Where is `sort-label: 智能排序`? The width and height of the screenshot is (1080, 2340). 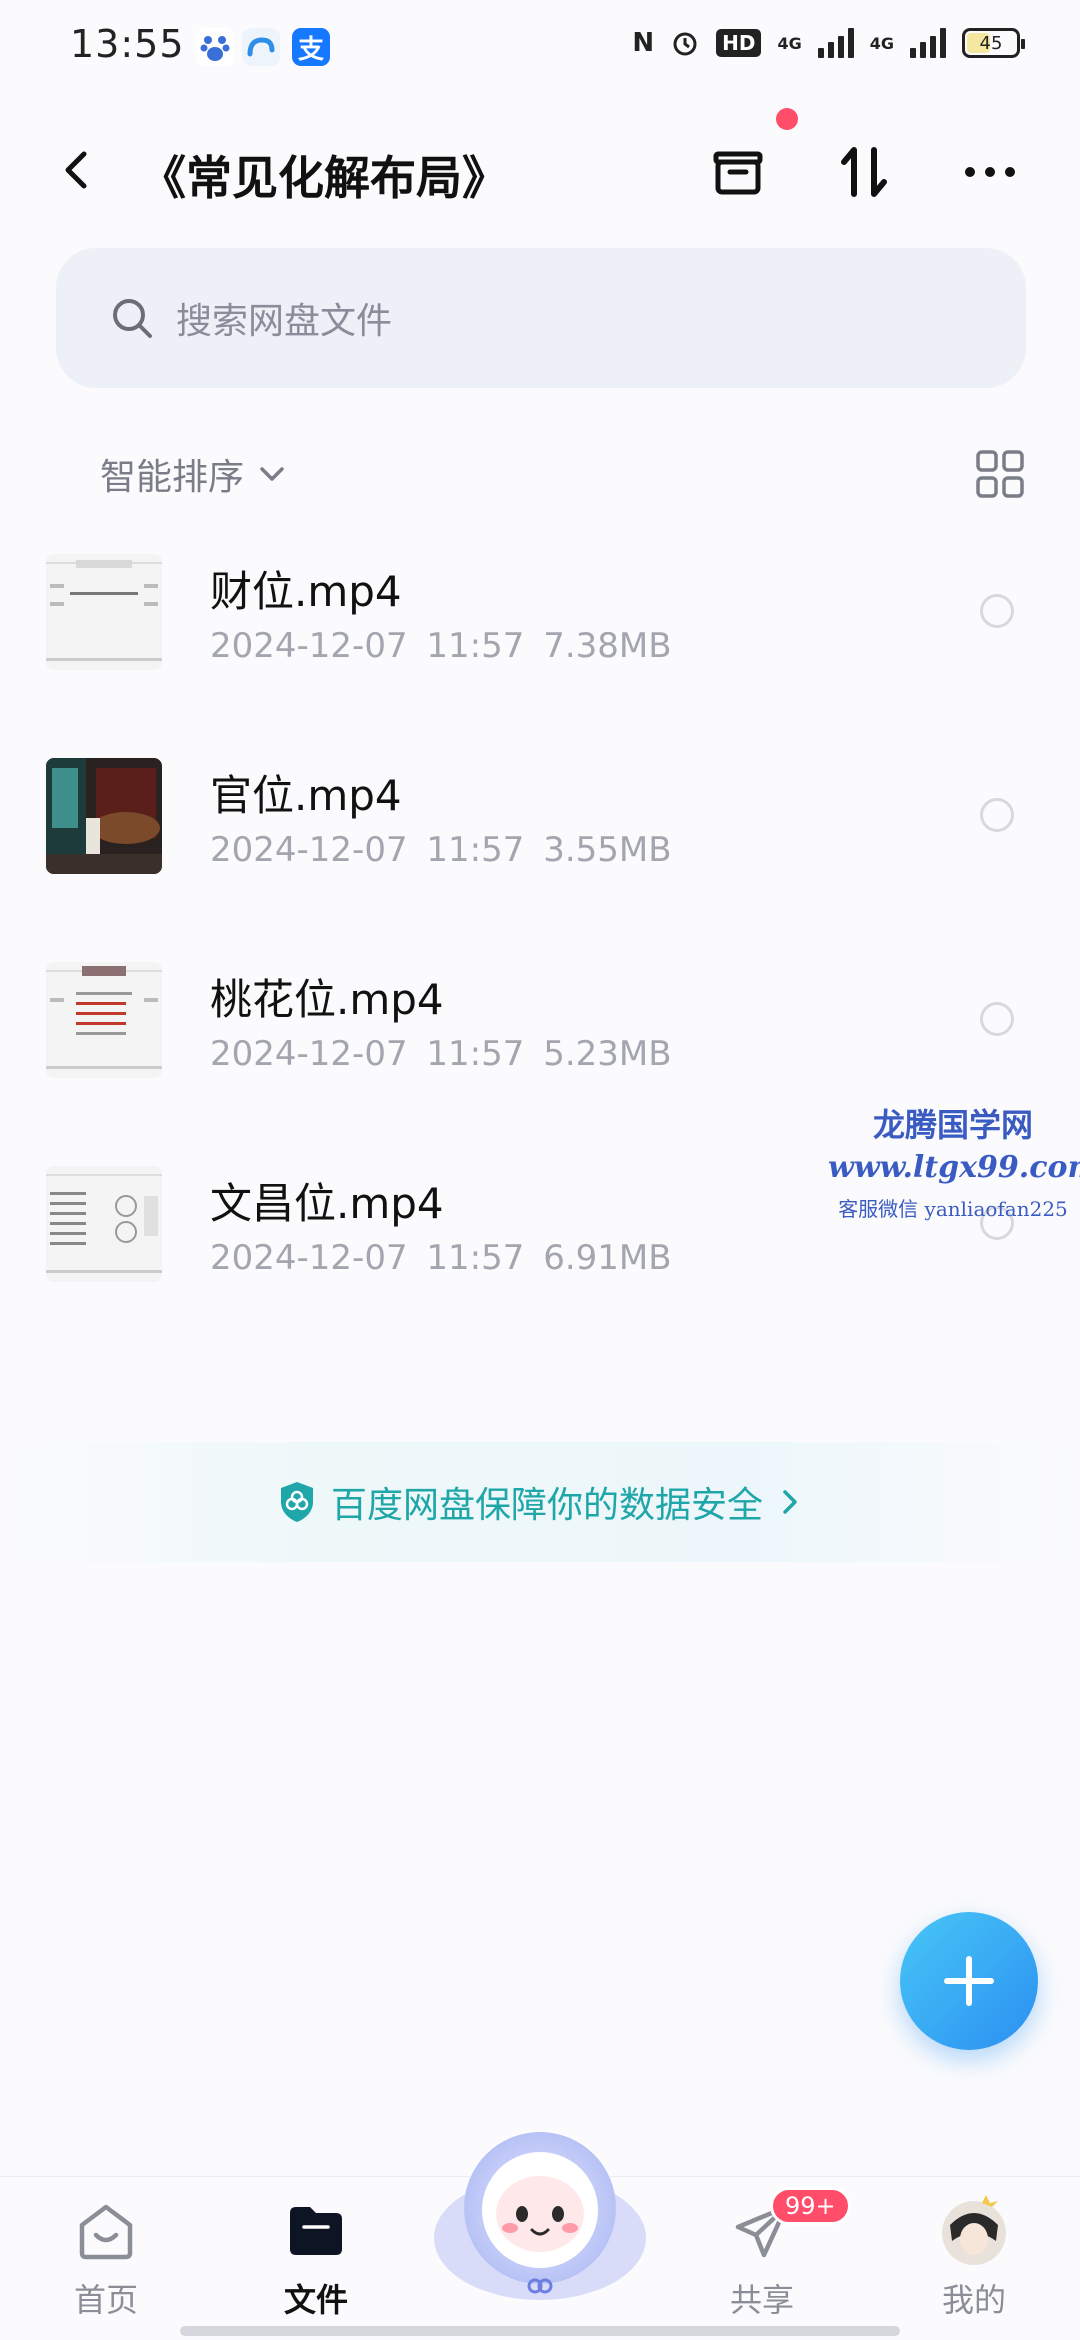 sort-label: 智能排序 is located at coordinates (172, 477).